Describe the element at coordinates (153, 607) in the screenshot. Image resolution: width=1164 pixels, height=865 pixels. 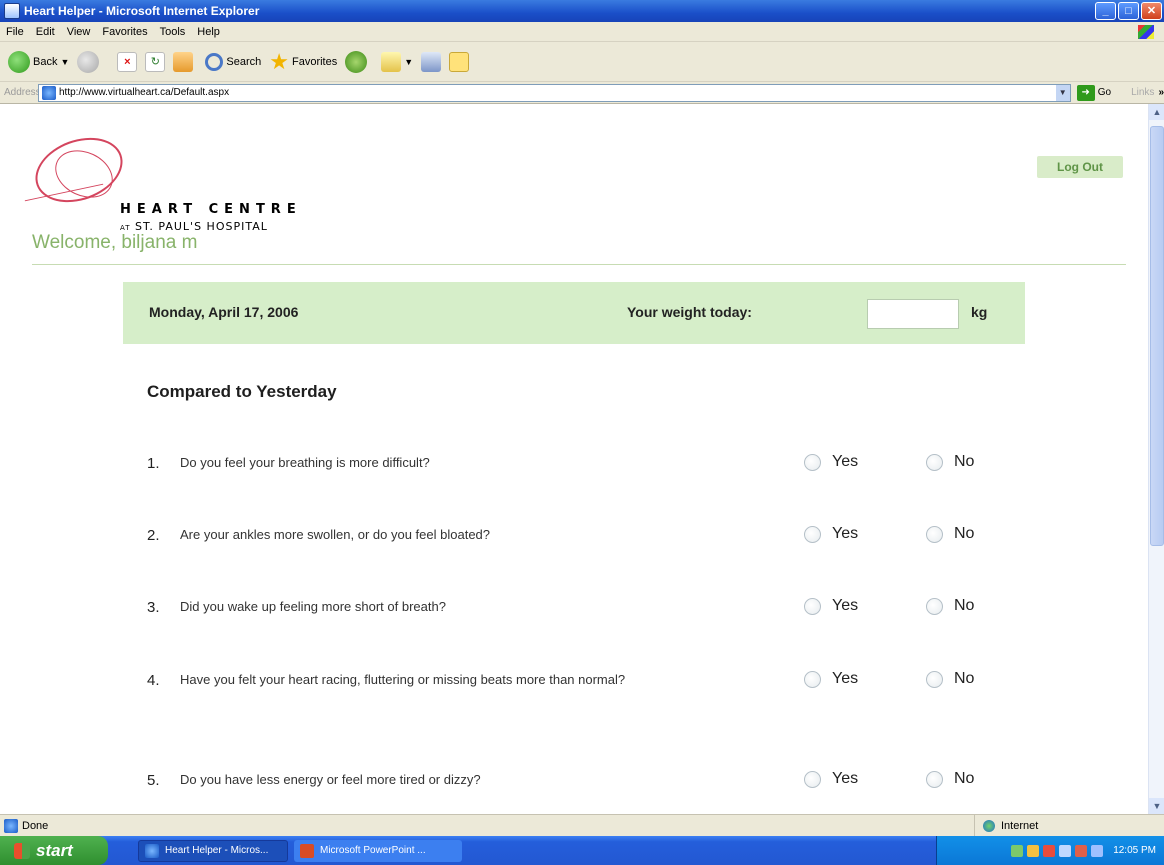
I see `question-number: 3.` at that location.